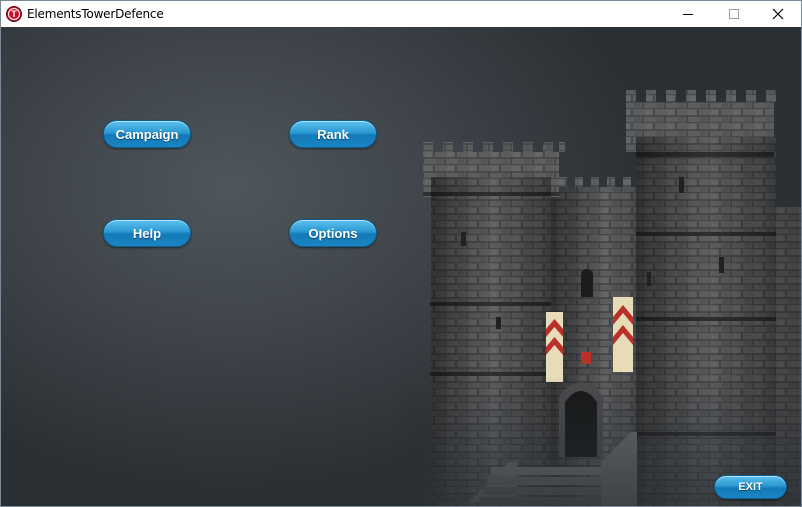 The width and height of the screenshot is (802, 507). I want to click on close-icon, so click(778, 14).